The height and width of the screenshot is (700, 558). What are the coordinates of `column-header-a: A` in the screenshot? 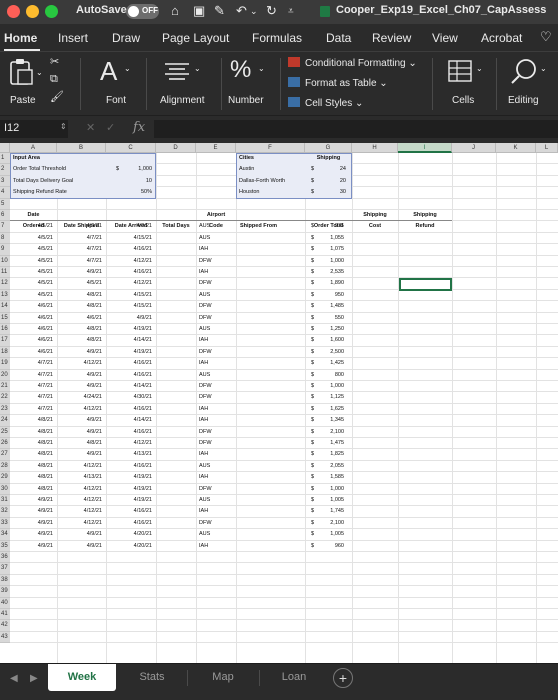 It's located at (33, 148).